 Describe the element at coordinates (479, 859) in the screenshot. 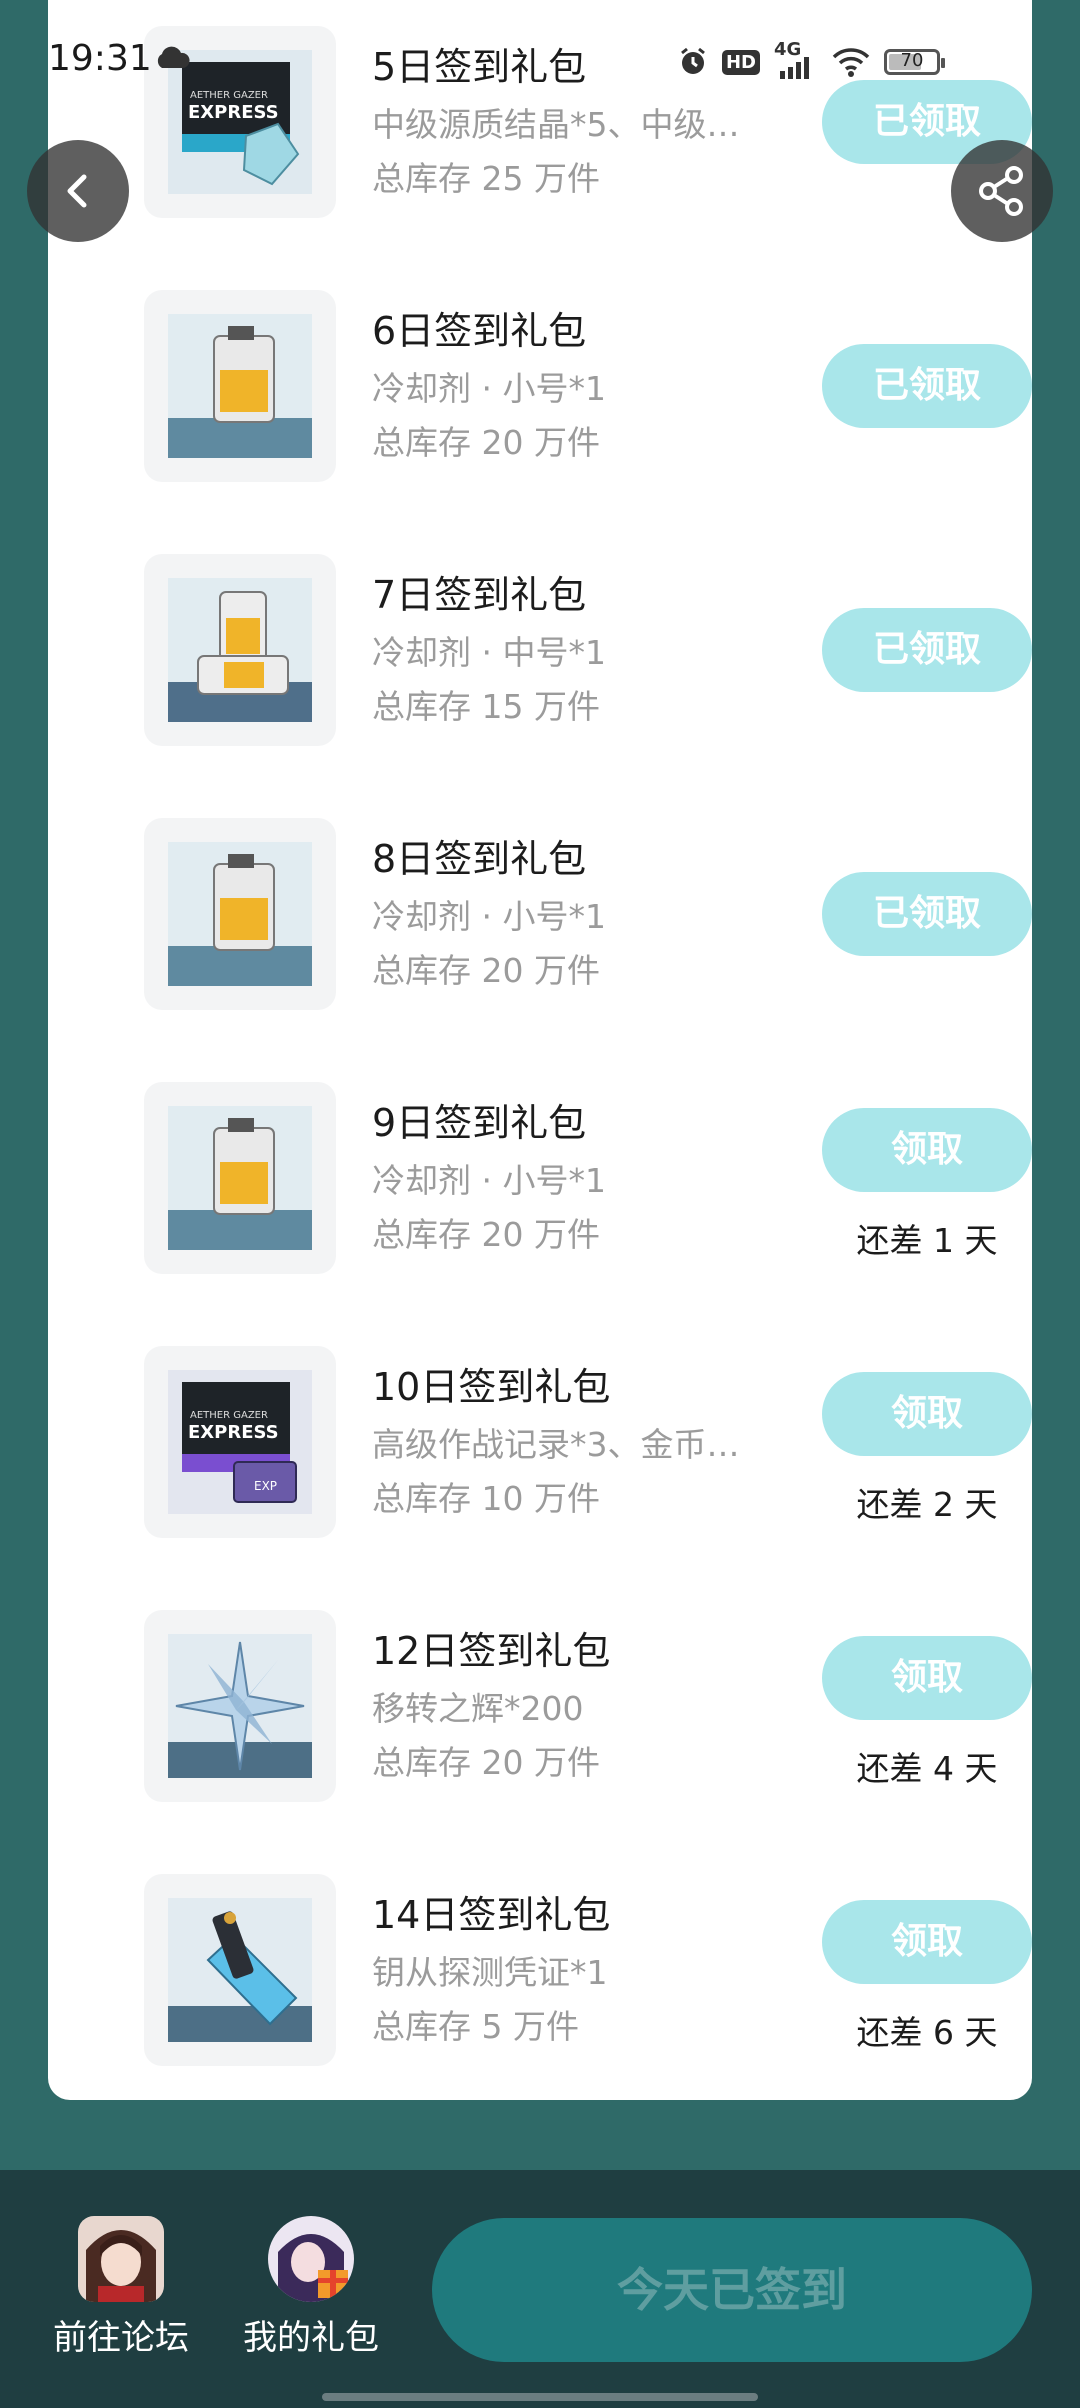

I see `reward-title: 8日签到礼包` at that location.